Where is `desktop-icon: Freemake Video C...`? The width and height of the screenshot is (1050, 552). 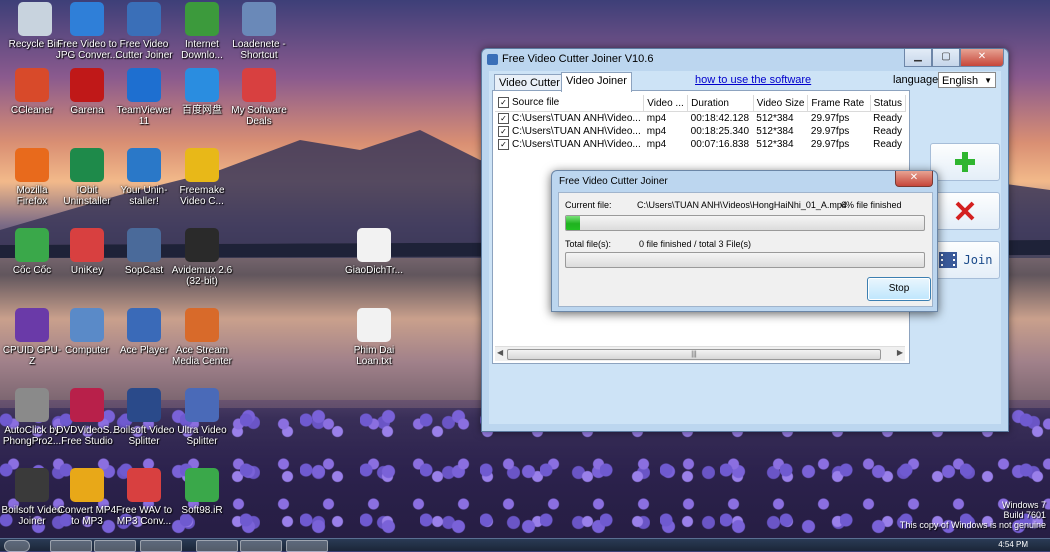
desktop-icon: Freemake Video C... is located at coordinates (202, 177).